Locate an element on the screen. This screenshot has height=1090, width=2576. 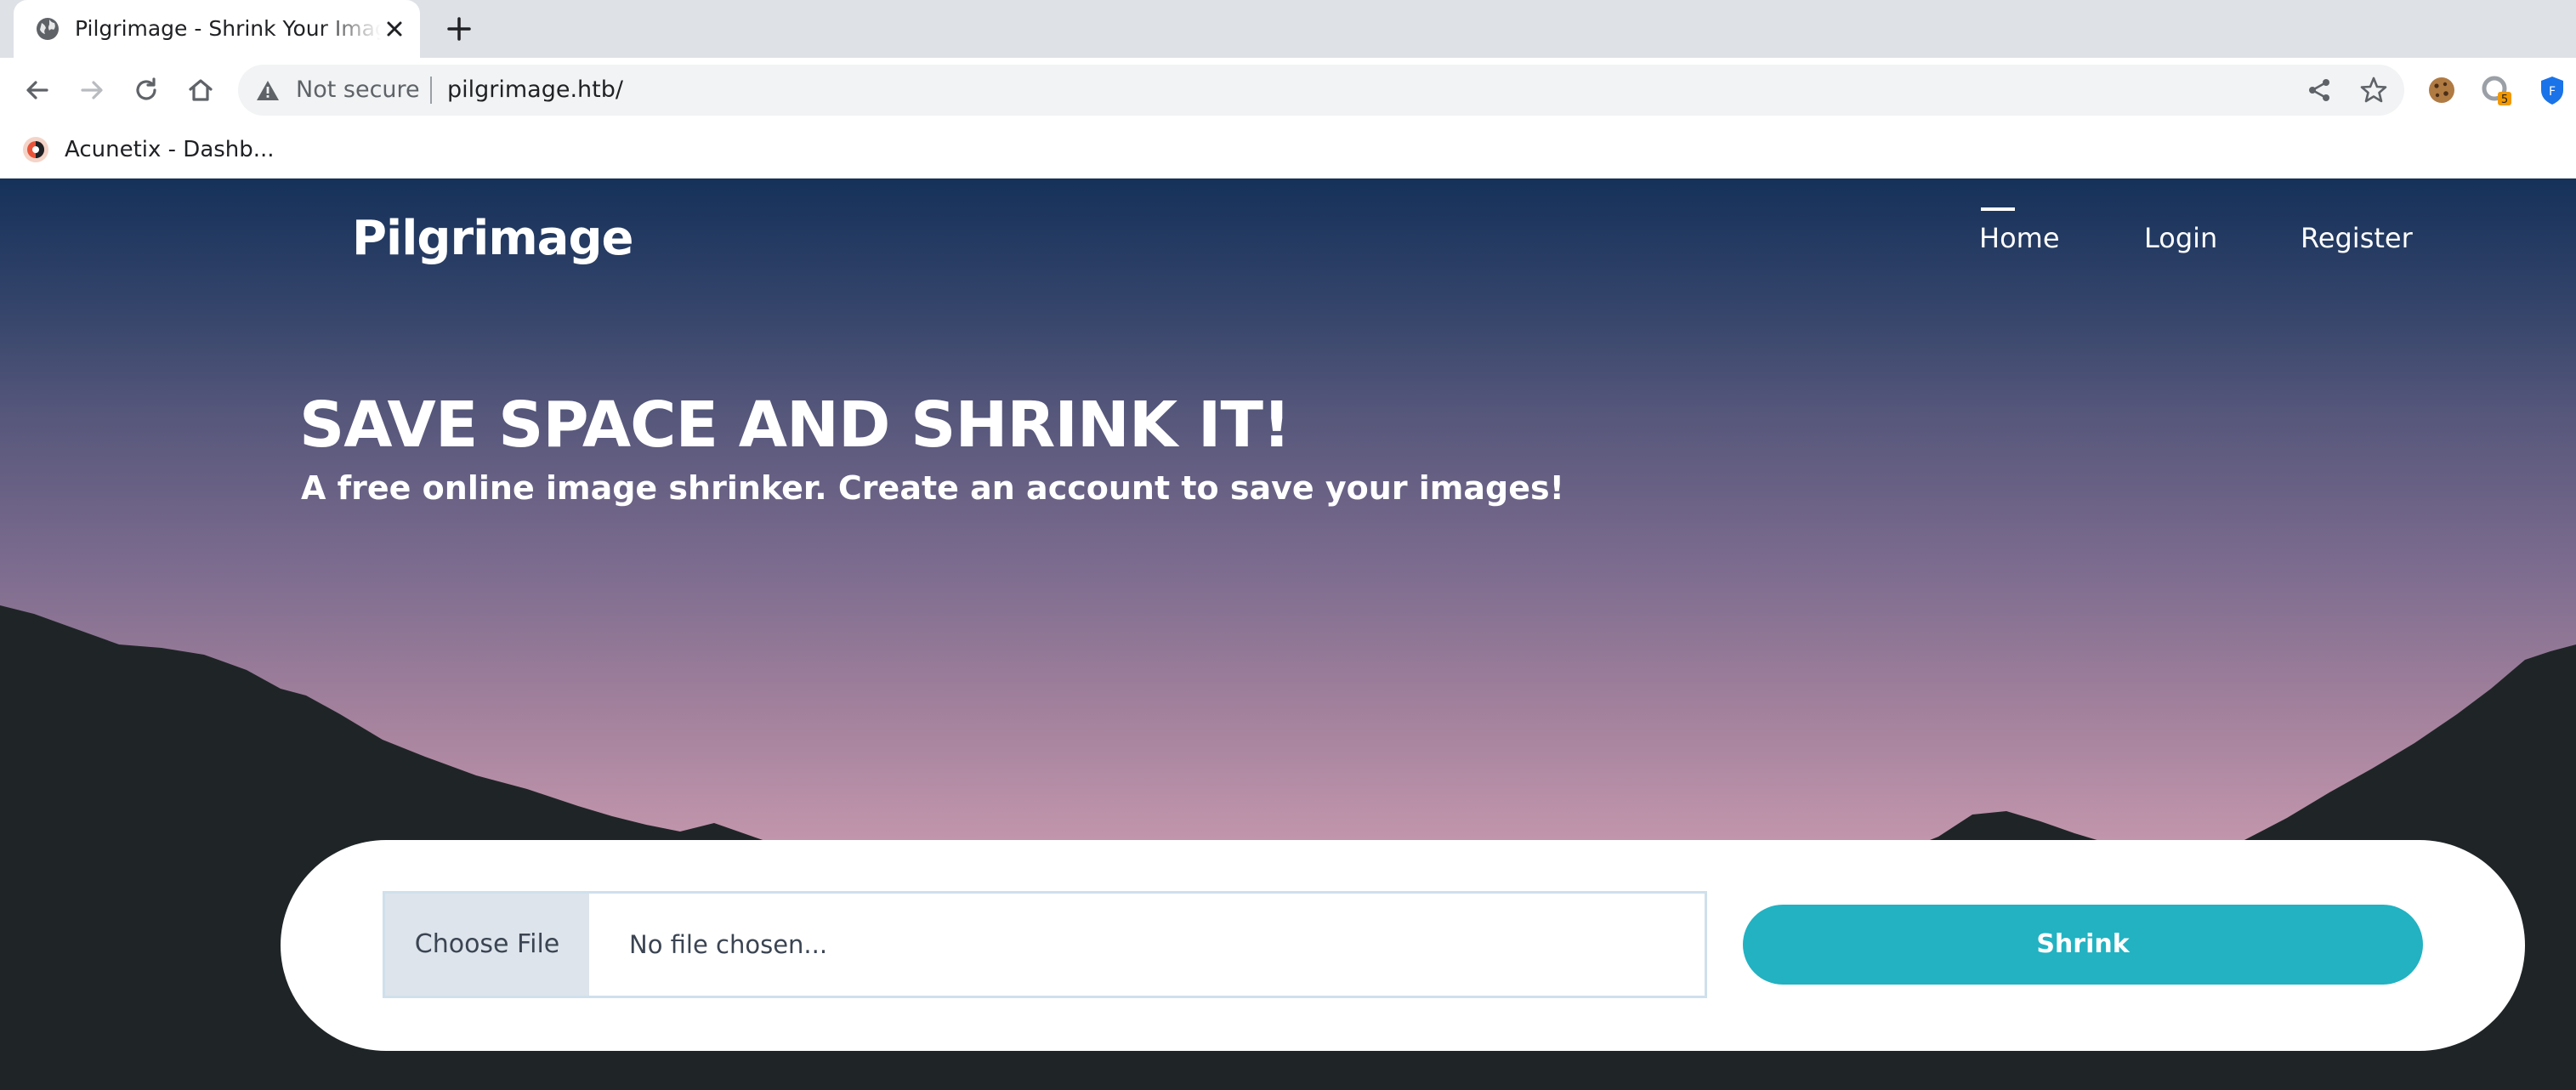
nav-home: Home is located at coordinates (2020, 238).